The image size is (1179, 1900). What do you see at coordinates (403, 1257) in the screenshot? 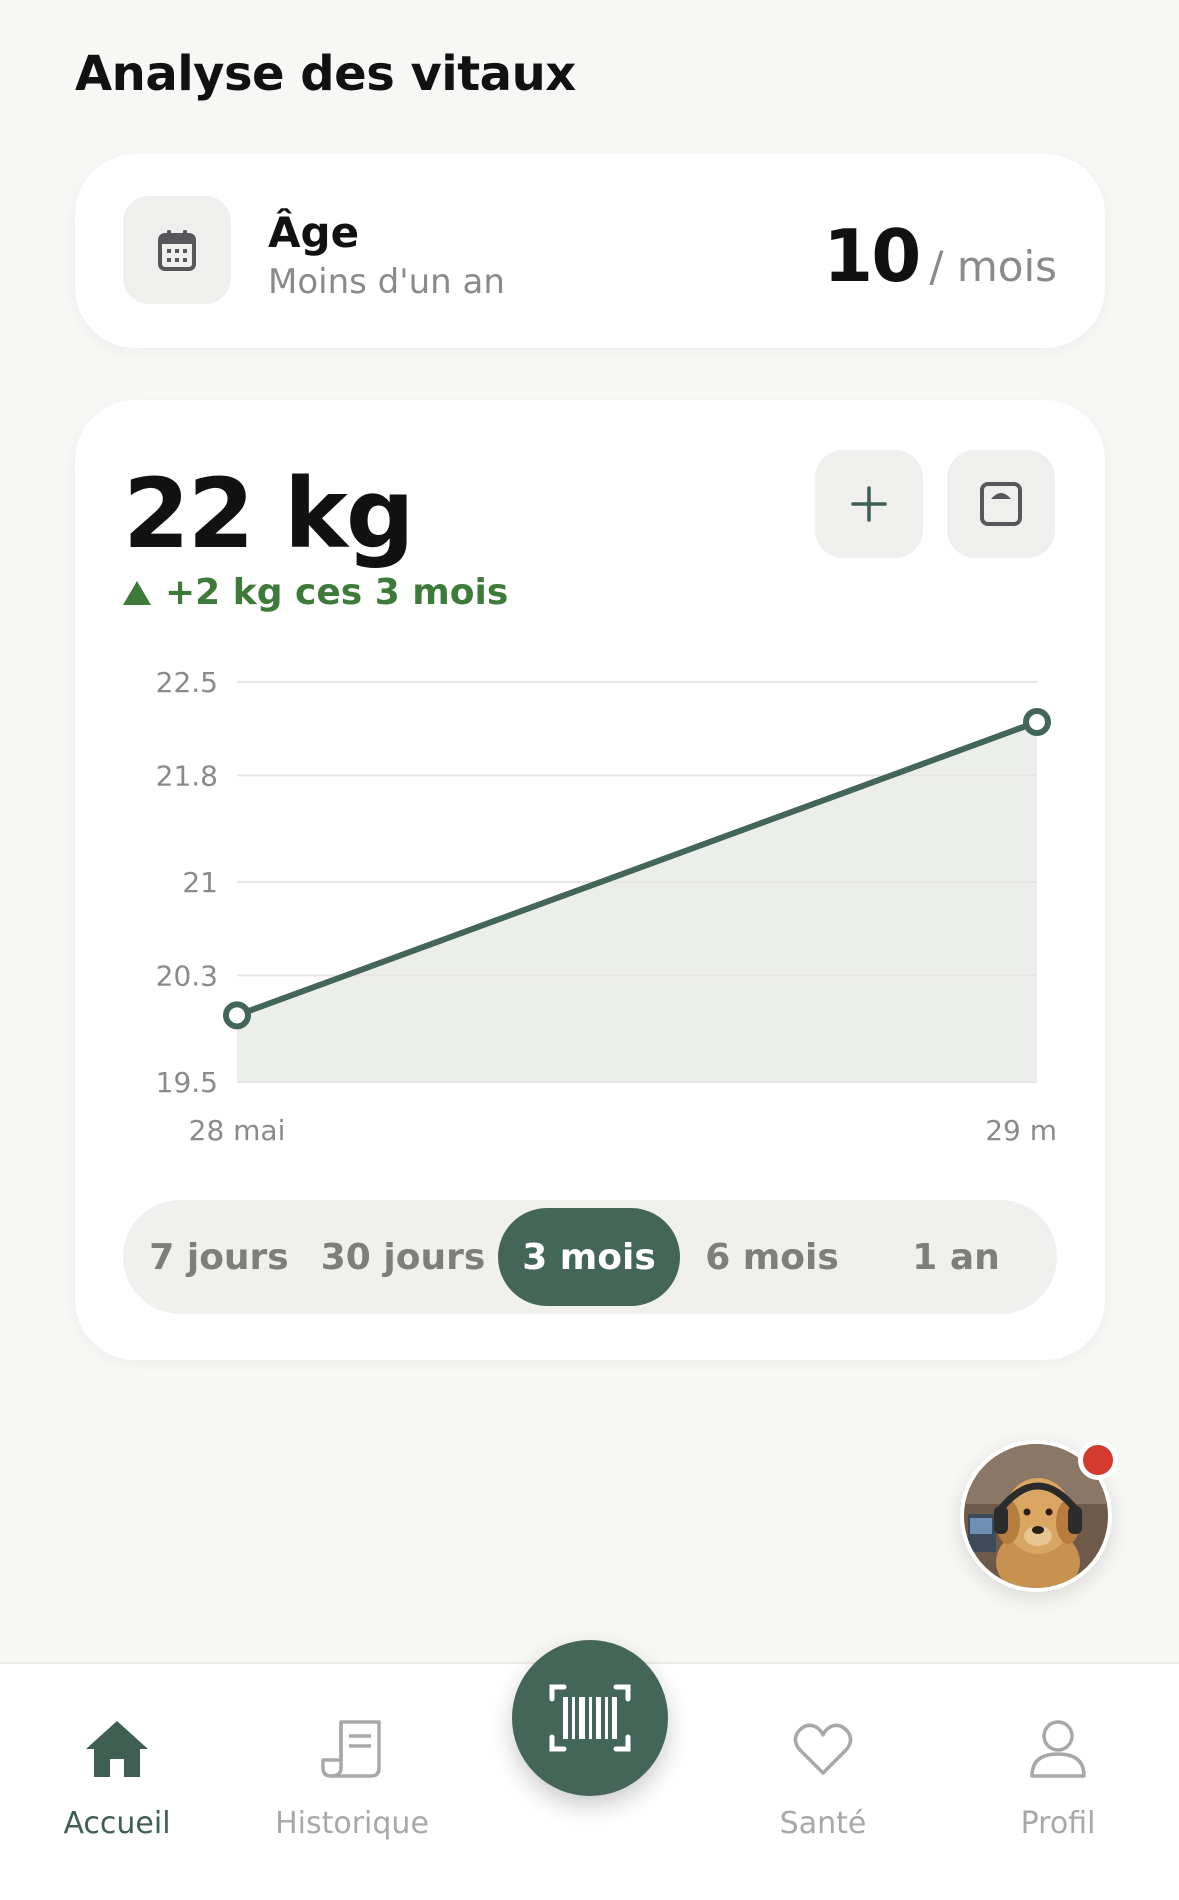
I see `period-option-30-jours: 30 jours` at bounding box center [403, 1257].